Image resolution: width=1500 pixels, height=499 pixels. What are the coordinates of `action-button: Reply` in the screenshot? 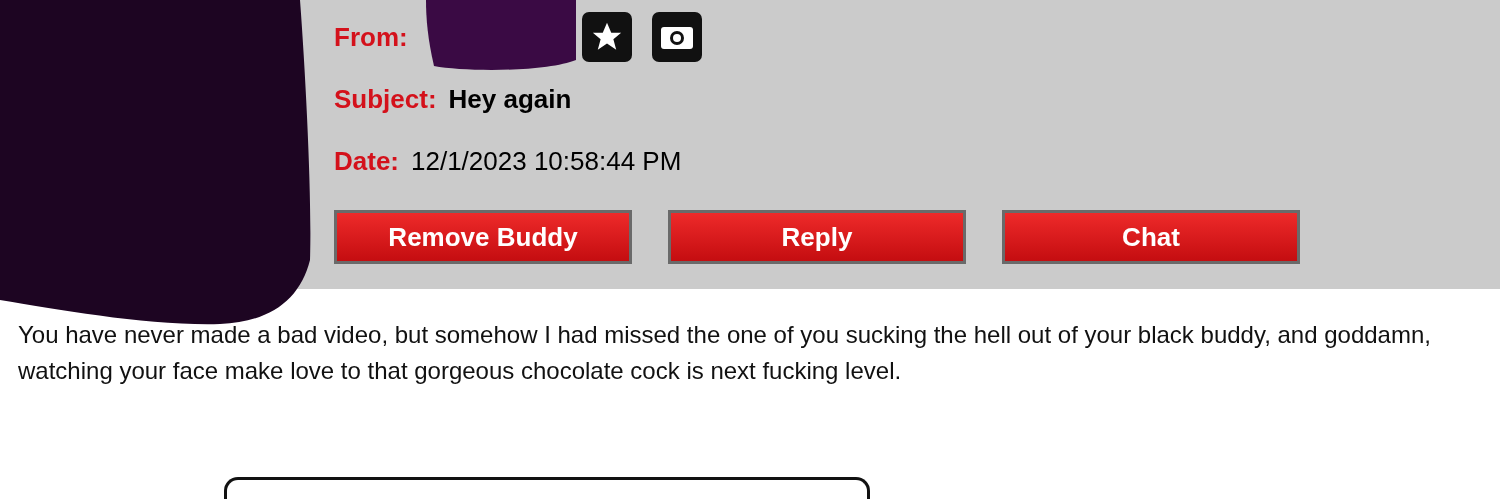 It's located at (817, 237).